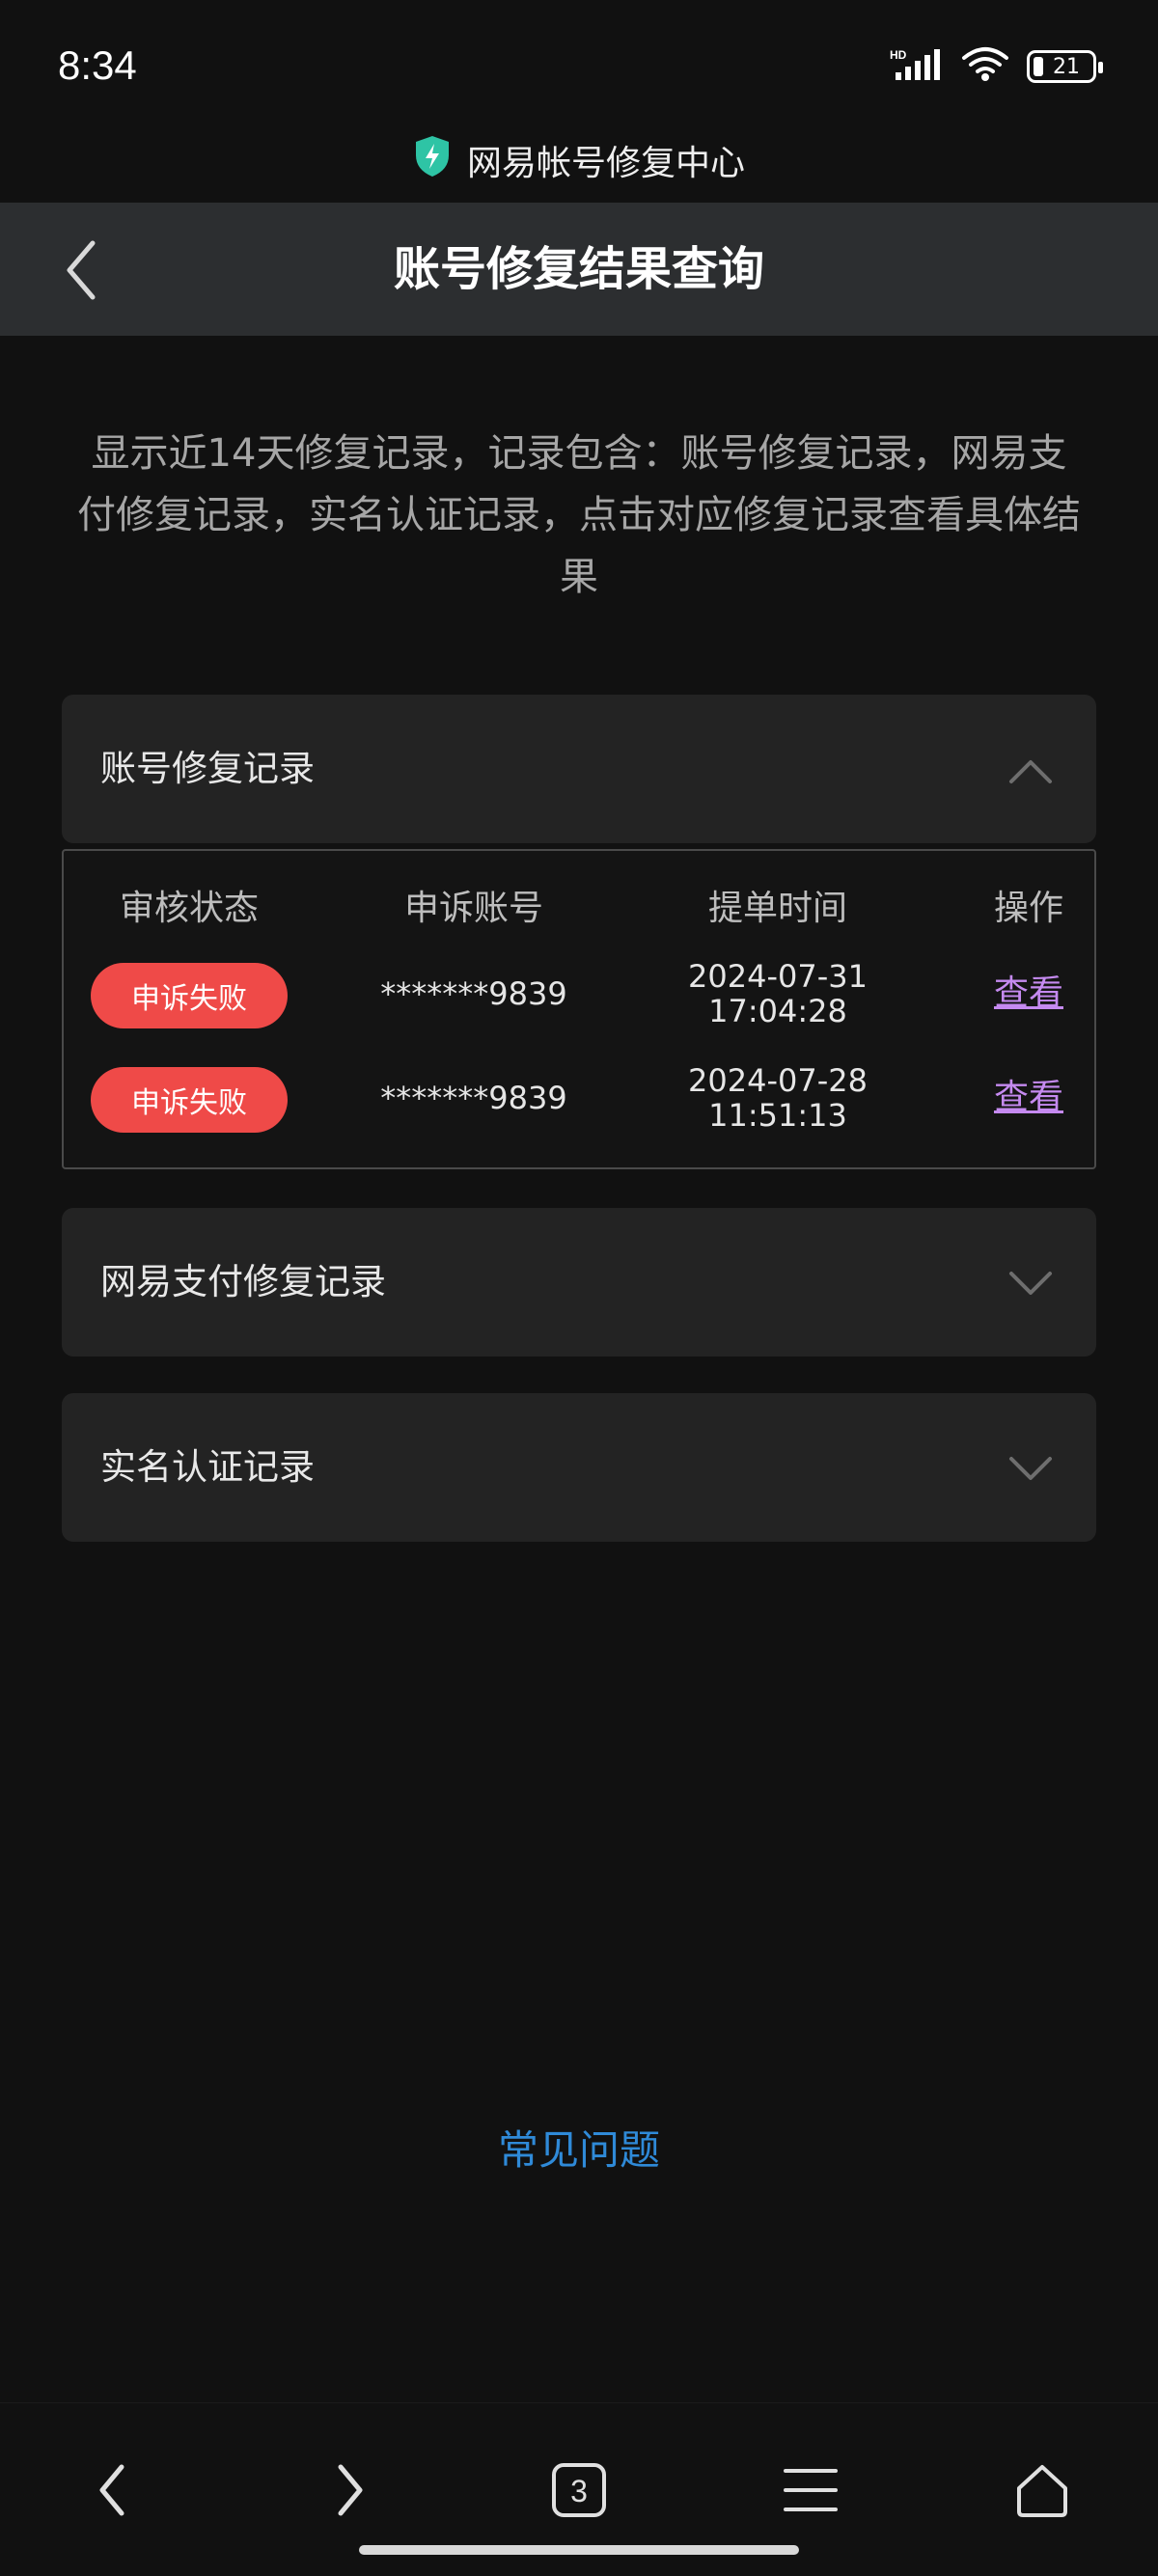 The image size is (1158, 2576). What do you see at coordinates (579, 1283) in the screenshot?
I see `section-payment-repair-header: 网易支付修复记录` at bounding box center [579, 1283].